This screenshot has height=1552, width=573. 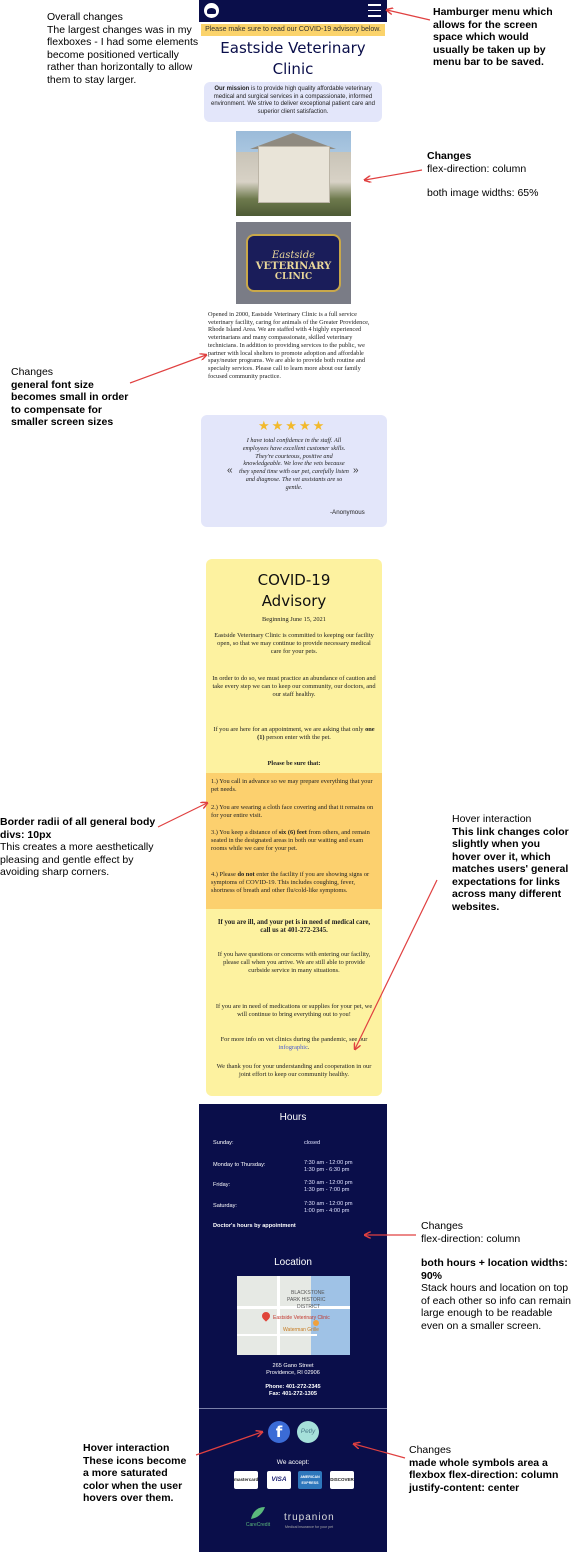 What do you see at coordinates (409, 15) in the screenshot?
I see `arrow-hamburger` at bounding box center [409, 15].